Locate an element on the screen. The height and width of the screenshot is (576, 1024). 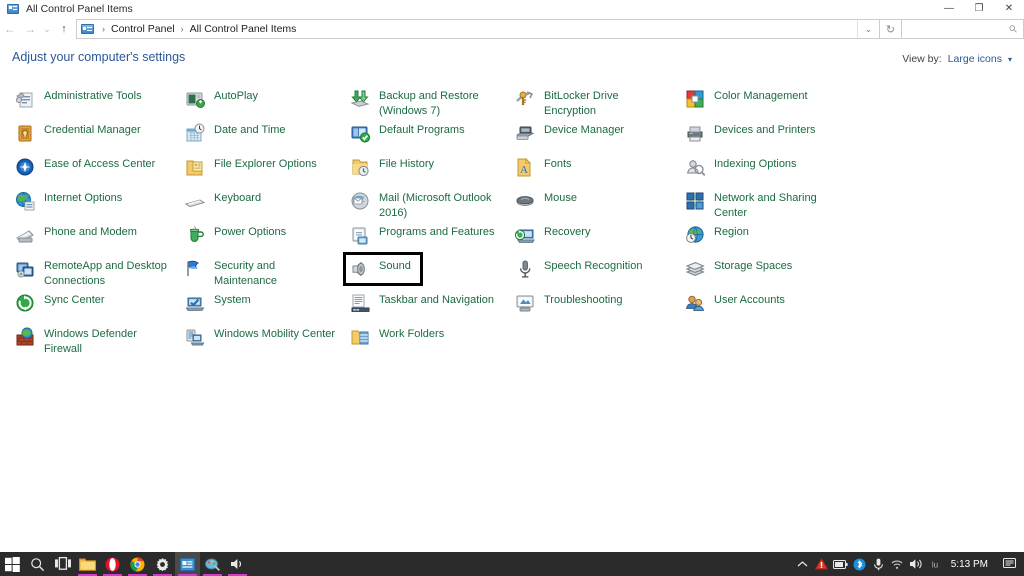
control-panel-item: Devices and Printers is located at coordinates (763, 133).